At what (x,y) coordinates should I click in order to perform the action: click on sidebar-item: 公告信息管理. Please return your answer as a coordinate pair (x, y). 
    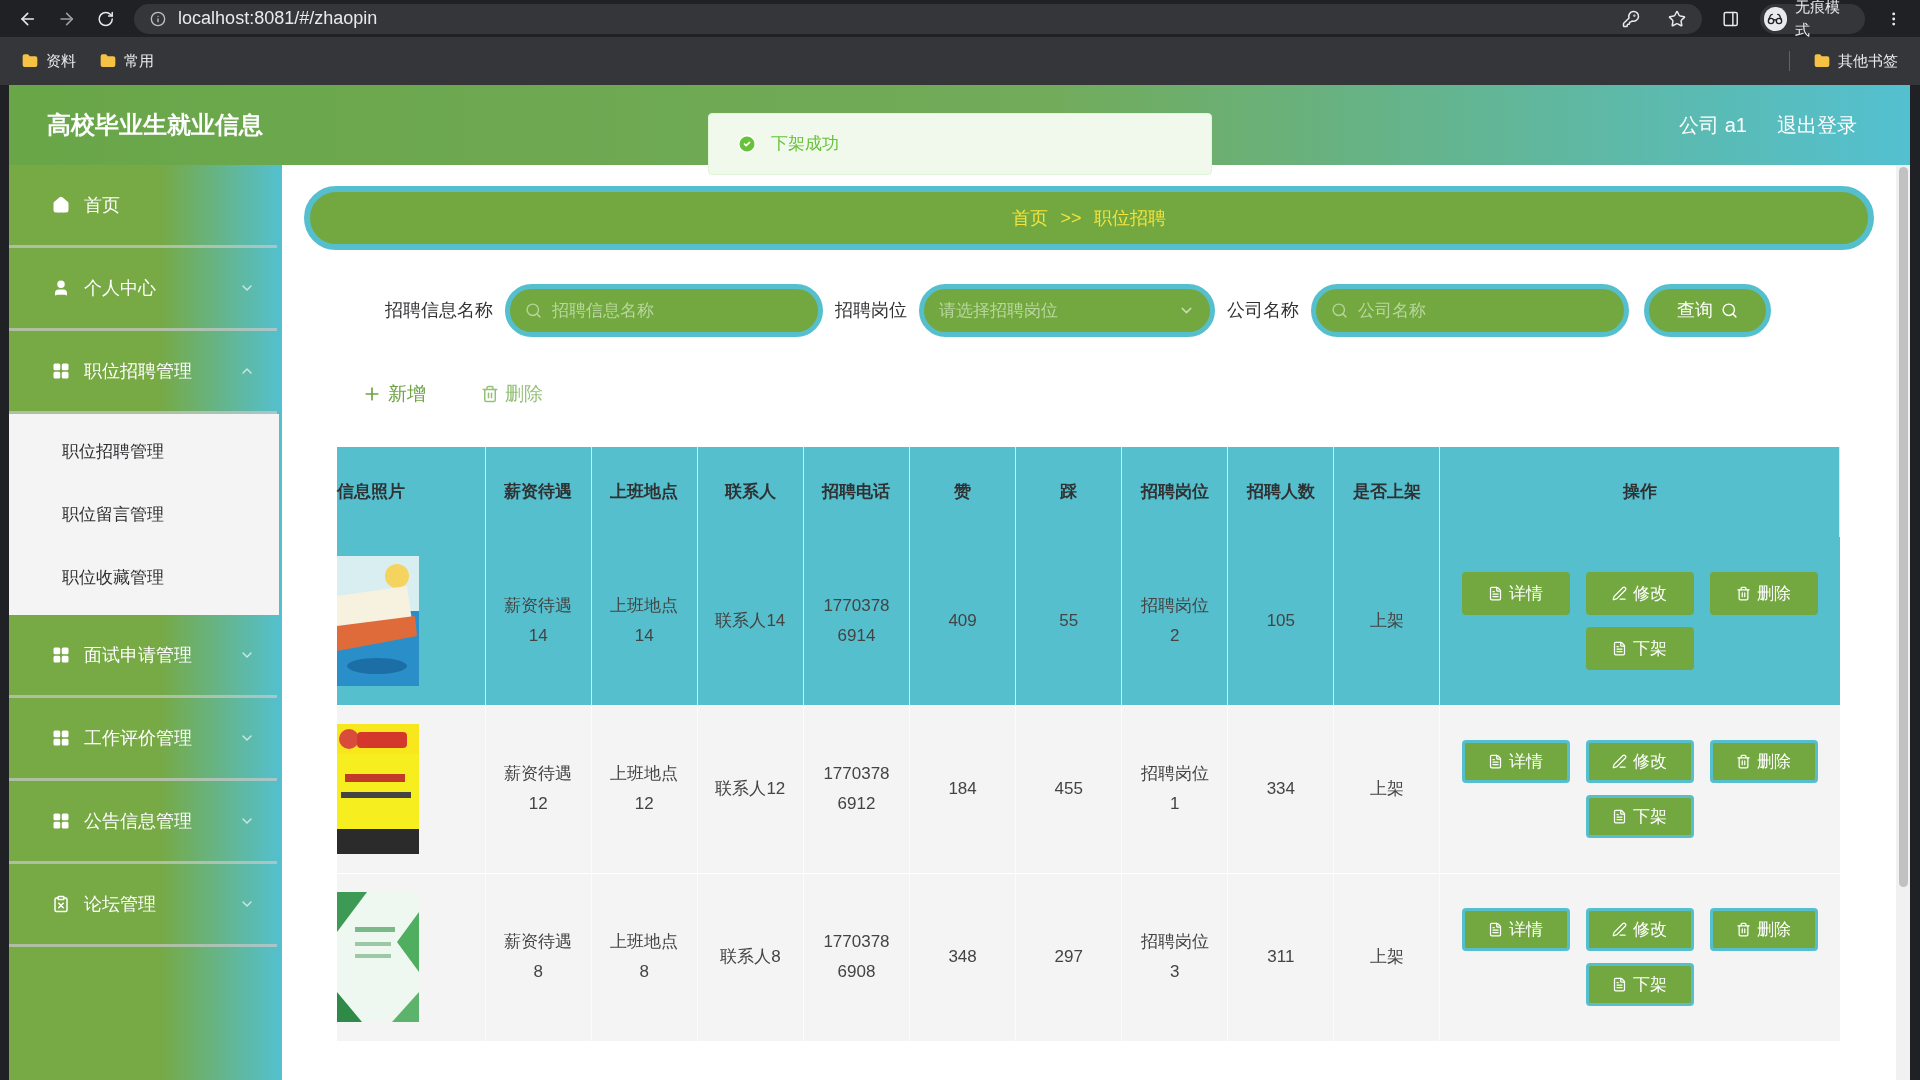
    Looking at the image, I should click on (143, 822).